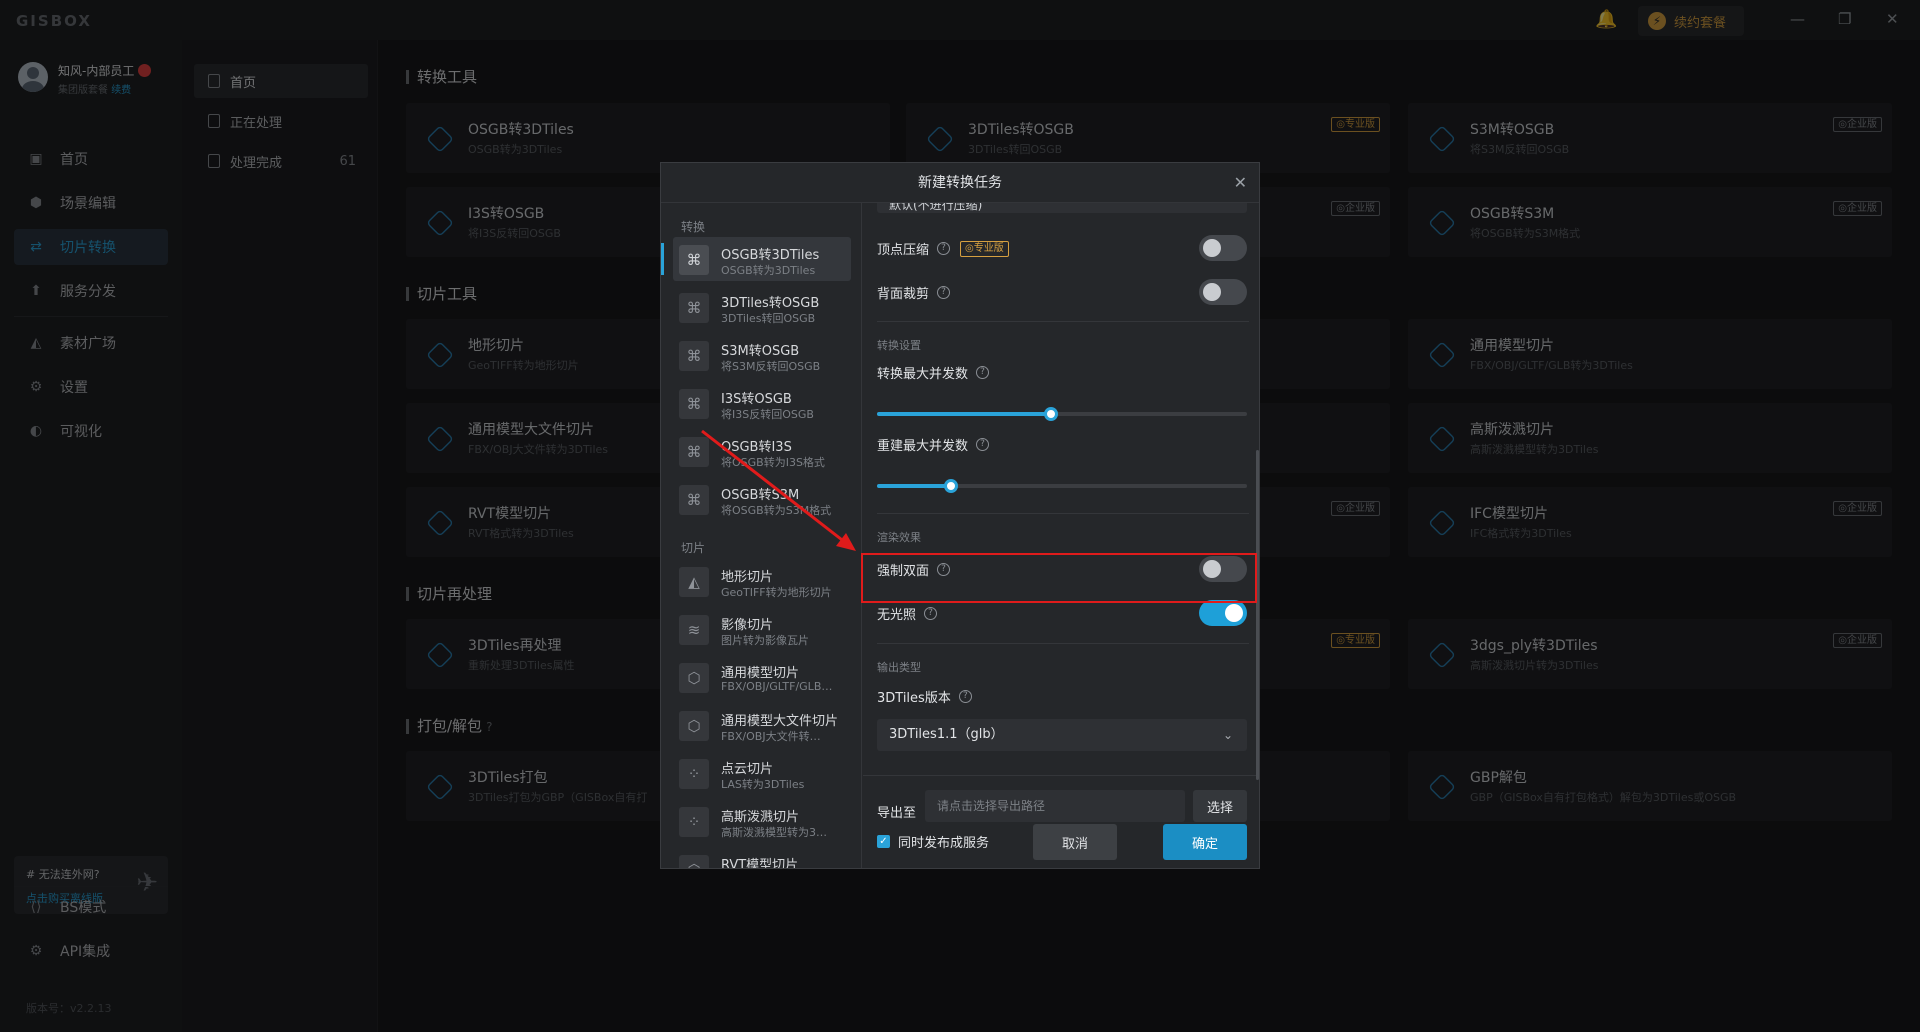 Image resolution: width=1920 pixels, height=1032 pixels. Describe the element at coordinates (762, 451) in the screenshot. I see `task-type-item: ⌘ OSGB转I3S 将OSGB转为I3S格式` at that location.